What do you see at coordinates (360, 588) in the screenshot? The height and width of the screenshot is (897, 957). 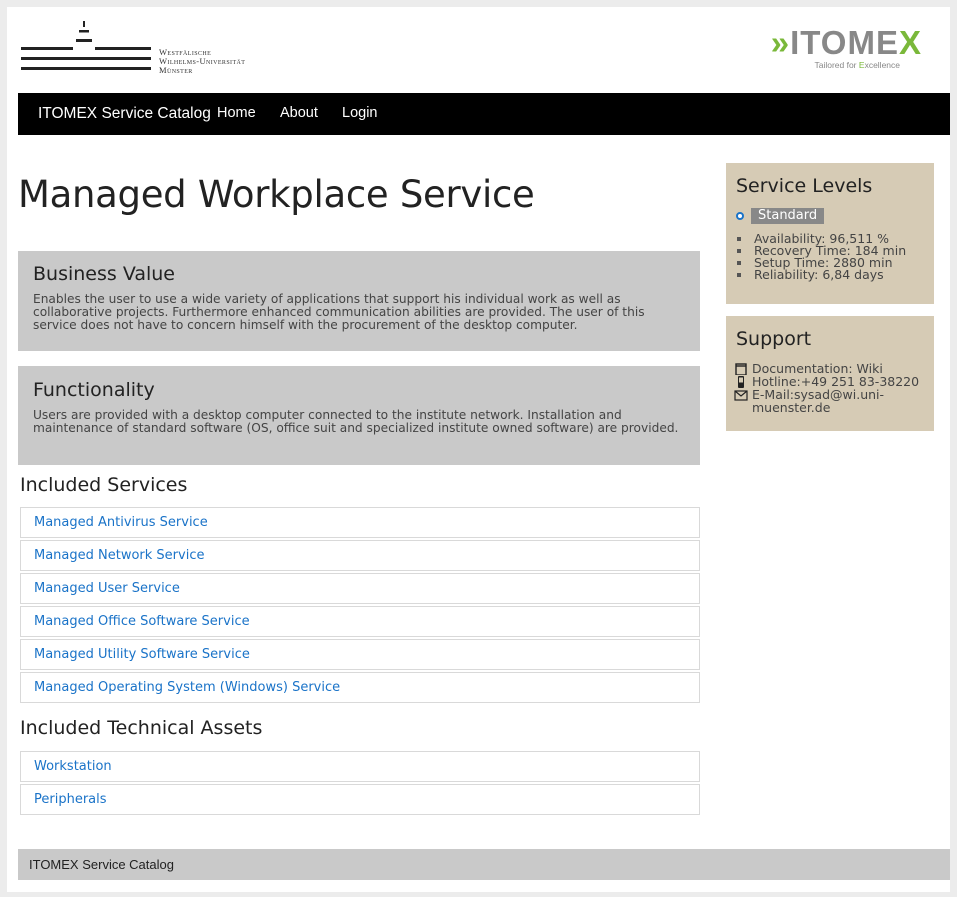 I see `service-link-user: Managed User Service` at bounding box center [360, 588].